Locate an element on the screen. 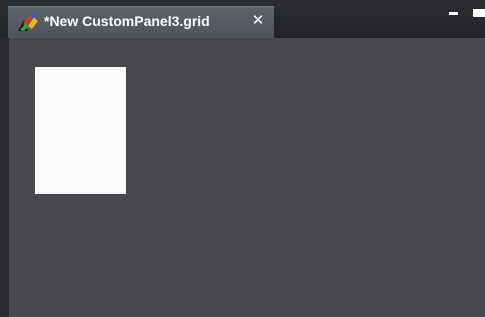 This screenshot has width=485, height=317. minimize-icon is located at coordinates (453, 13).